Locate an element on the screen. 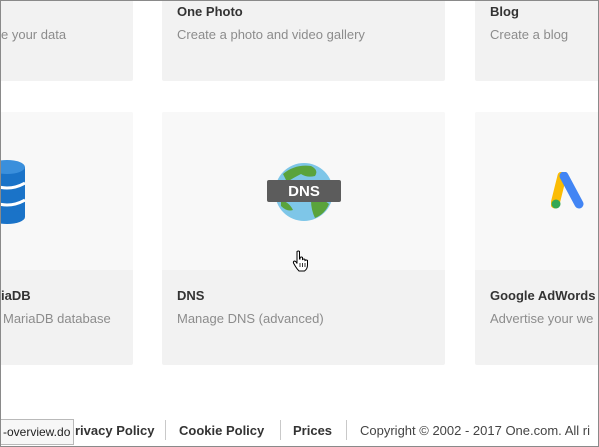  card-title: One Photo is located at coordinates (210, 11).